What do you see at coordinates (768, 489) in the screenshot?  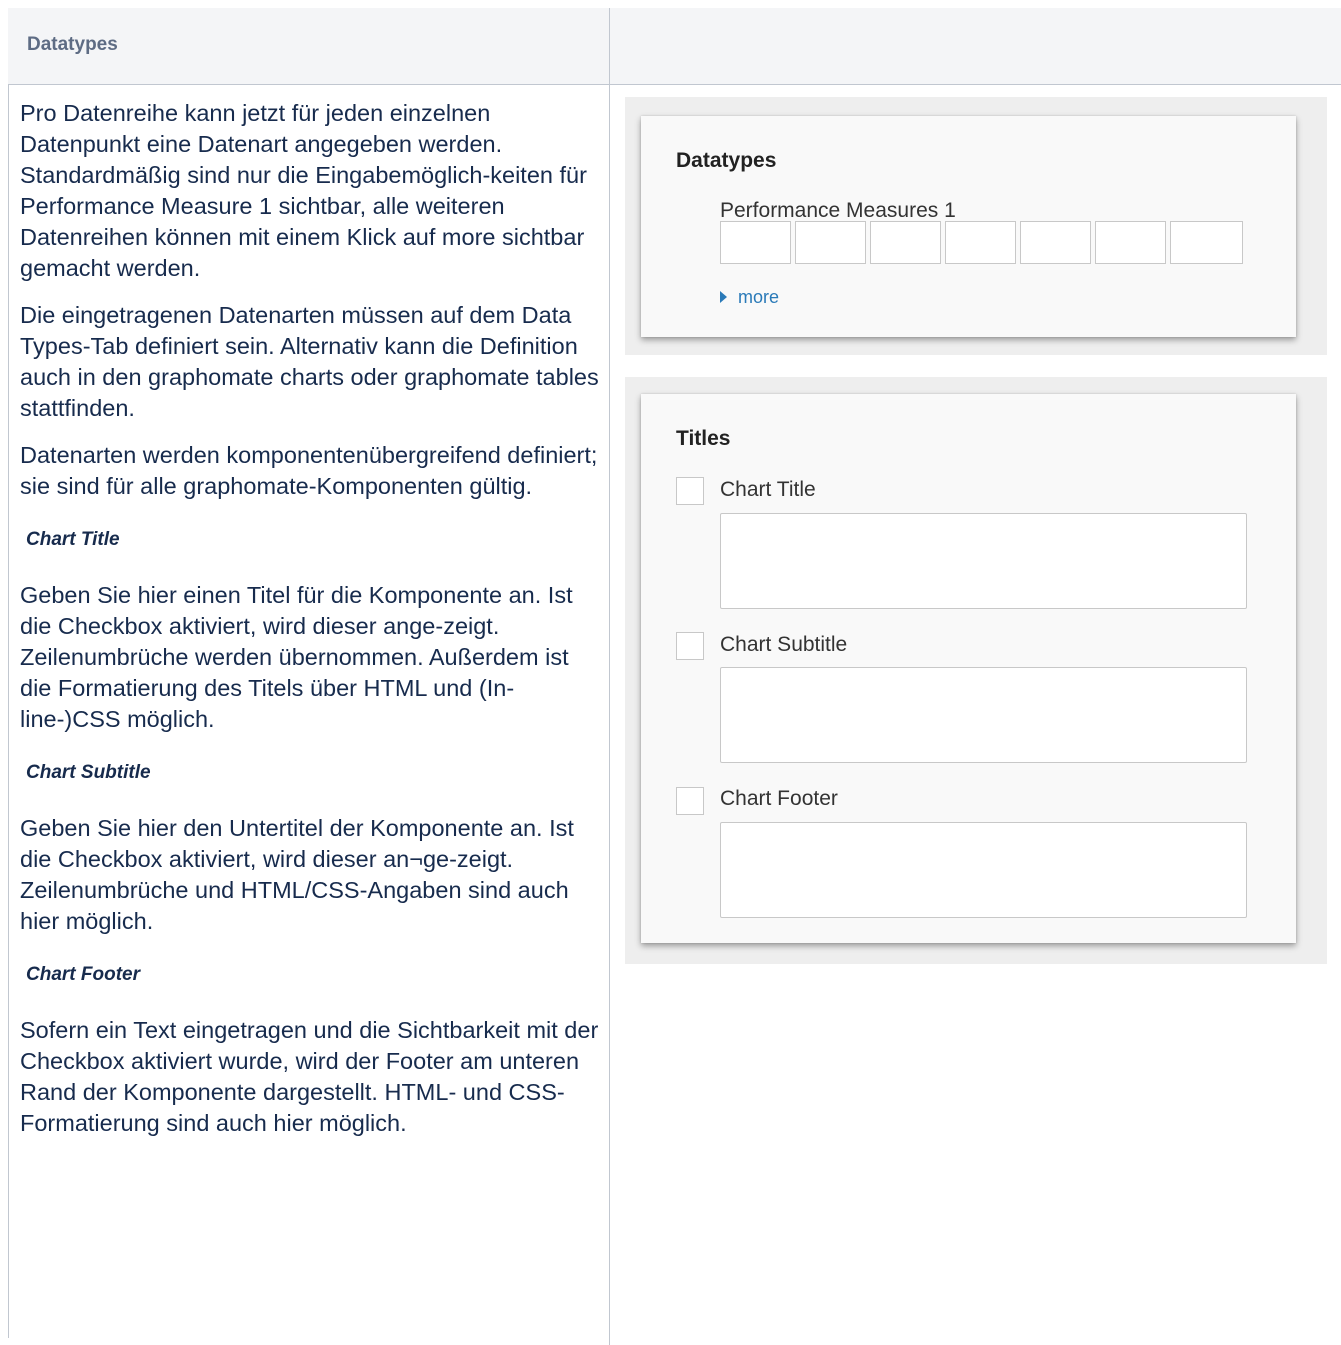 I see `chart-title-label: Chart Title` at bounding box center [768, 489].